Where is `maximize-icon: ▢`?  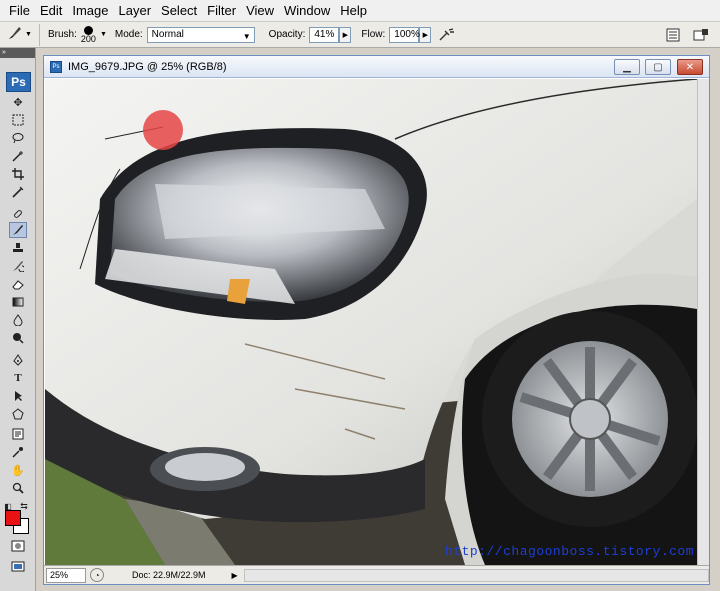 maximize-icon: ▢ is located at coordinates (658, 67).